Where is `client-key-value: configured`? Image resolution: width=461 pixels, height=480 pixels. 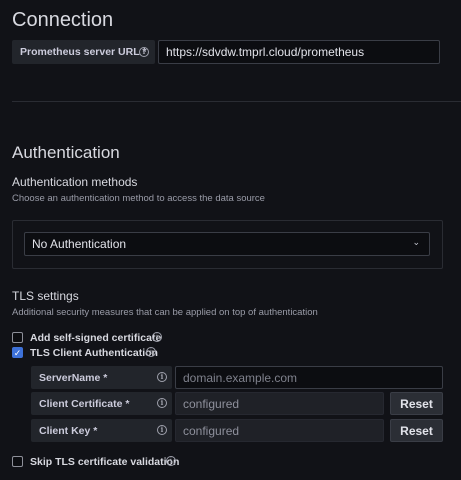 client-key-value: configured is located at coordinates (211, 430).